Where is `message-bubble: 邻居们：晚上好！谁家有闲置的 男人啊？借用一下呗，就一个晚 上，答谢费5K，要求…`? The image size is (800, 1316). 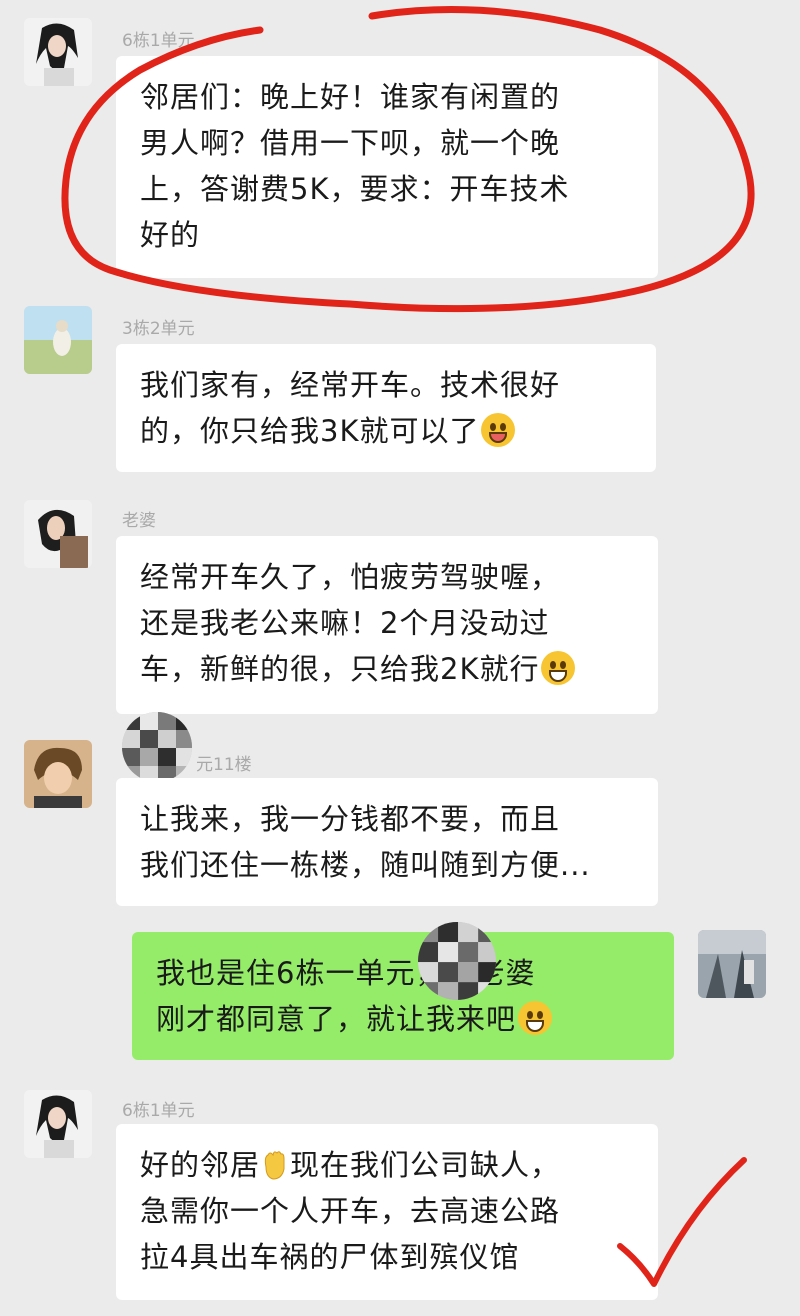
message-bubble: 邻居们：晚上好！谁家有闲置的 男人啊？借用一下呗，就一个晚 上，答谢费5K，要求… is located at coordinates (387, 167).